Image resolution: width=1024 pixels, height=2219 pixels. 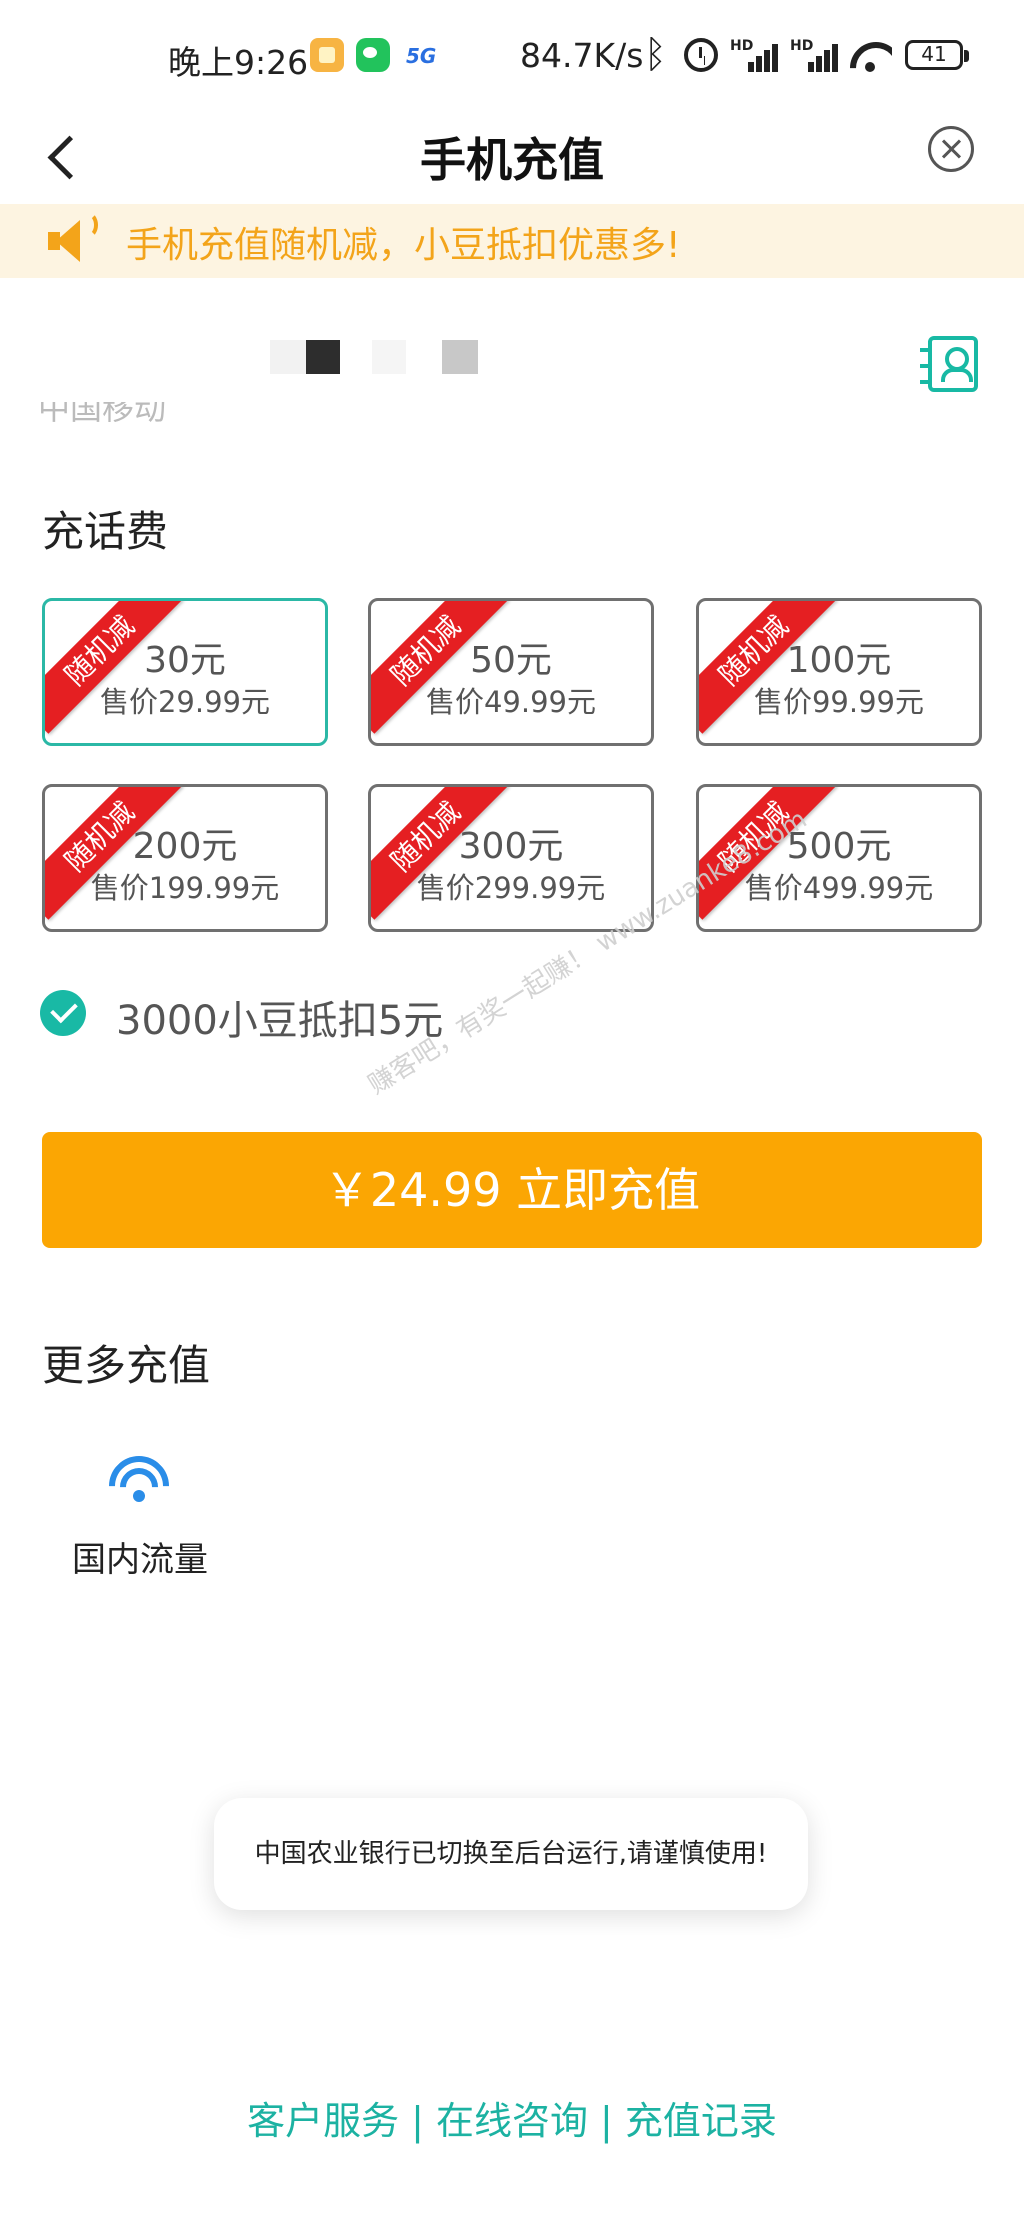 What do you see at coordinates (511, 846) in the screenshot?
I see `option-face-value: 300元` at bounding box center [511, 846].